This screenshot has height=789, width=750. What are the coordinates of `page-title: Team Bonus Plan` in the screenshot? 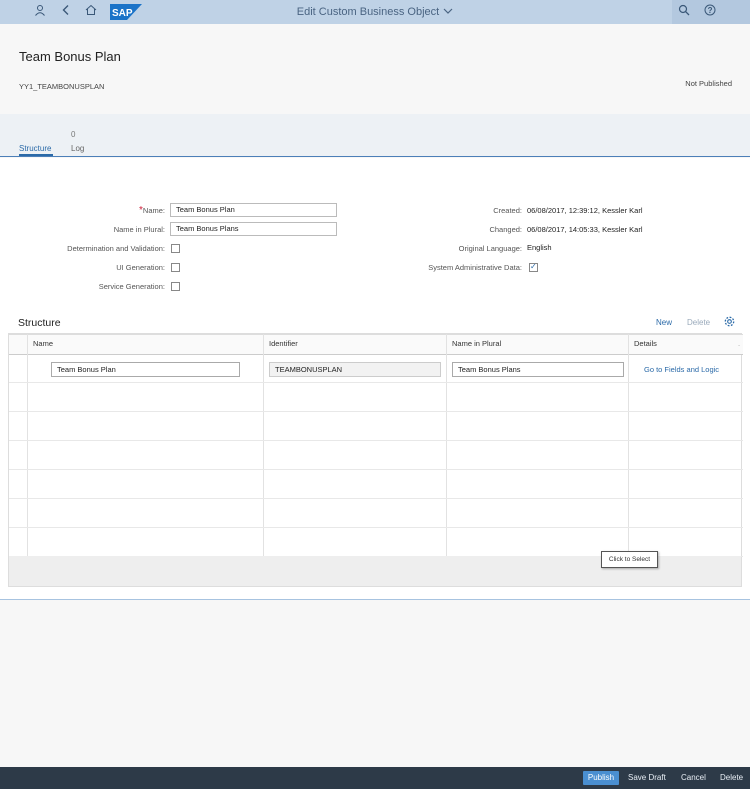 It's located at (70, 56).